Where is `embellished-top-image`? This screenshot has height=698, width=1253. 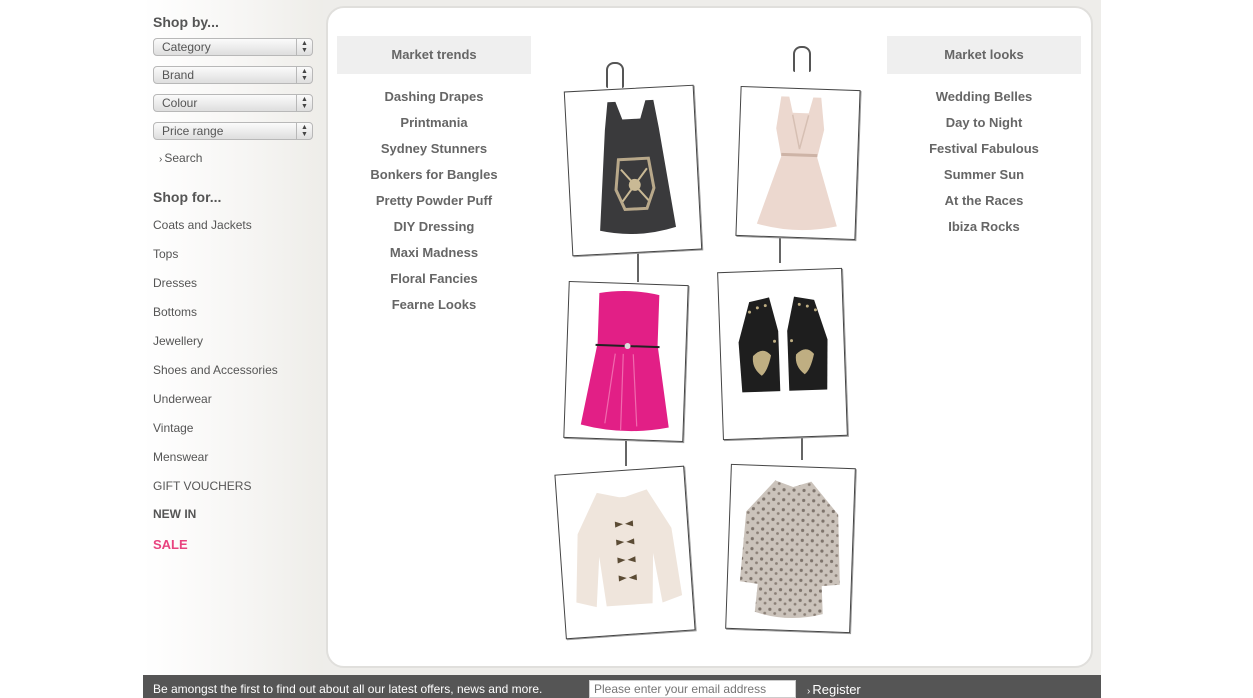
embellished-top-image is located at coordinates (638, 166).